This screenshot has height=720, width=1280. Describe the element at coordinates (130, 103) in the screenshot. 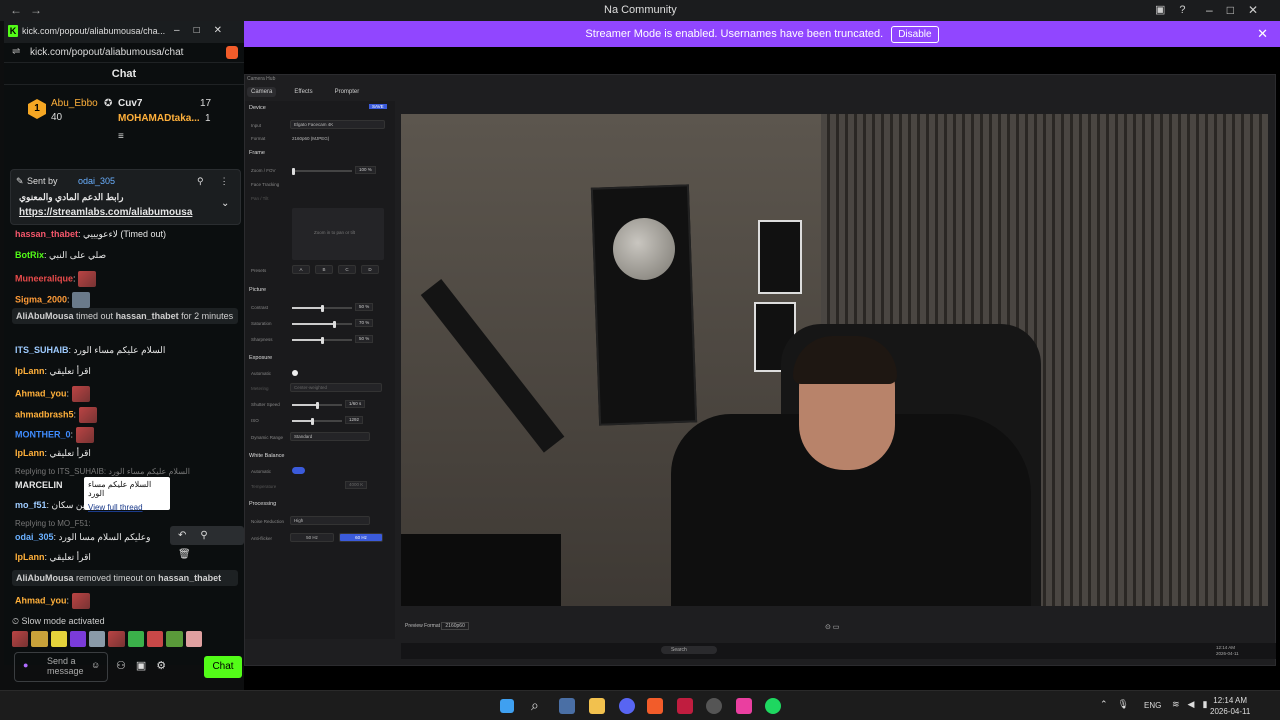

I see `leader-second-name: Cuv7` at that location.